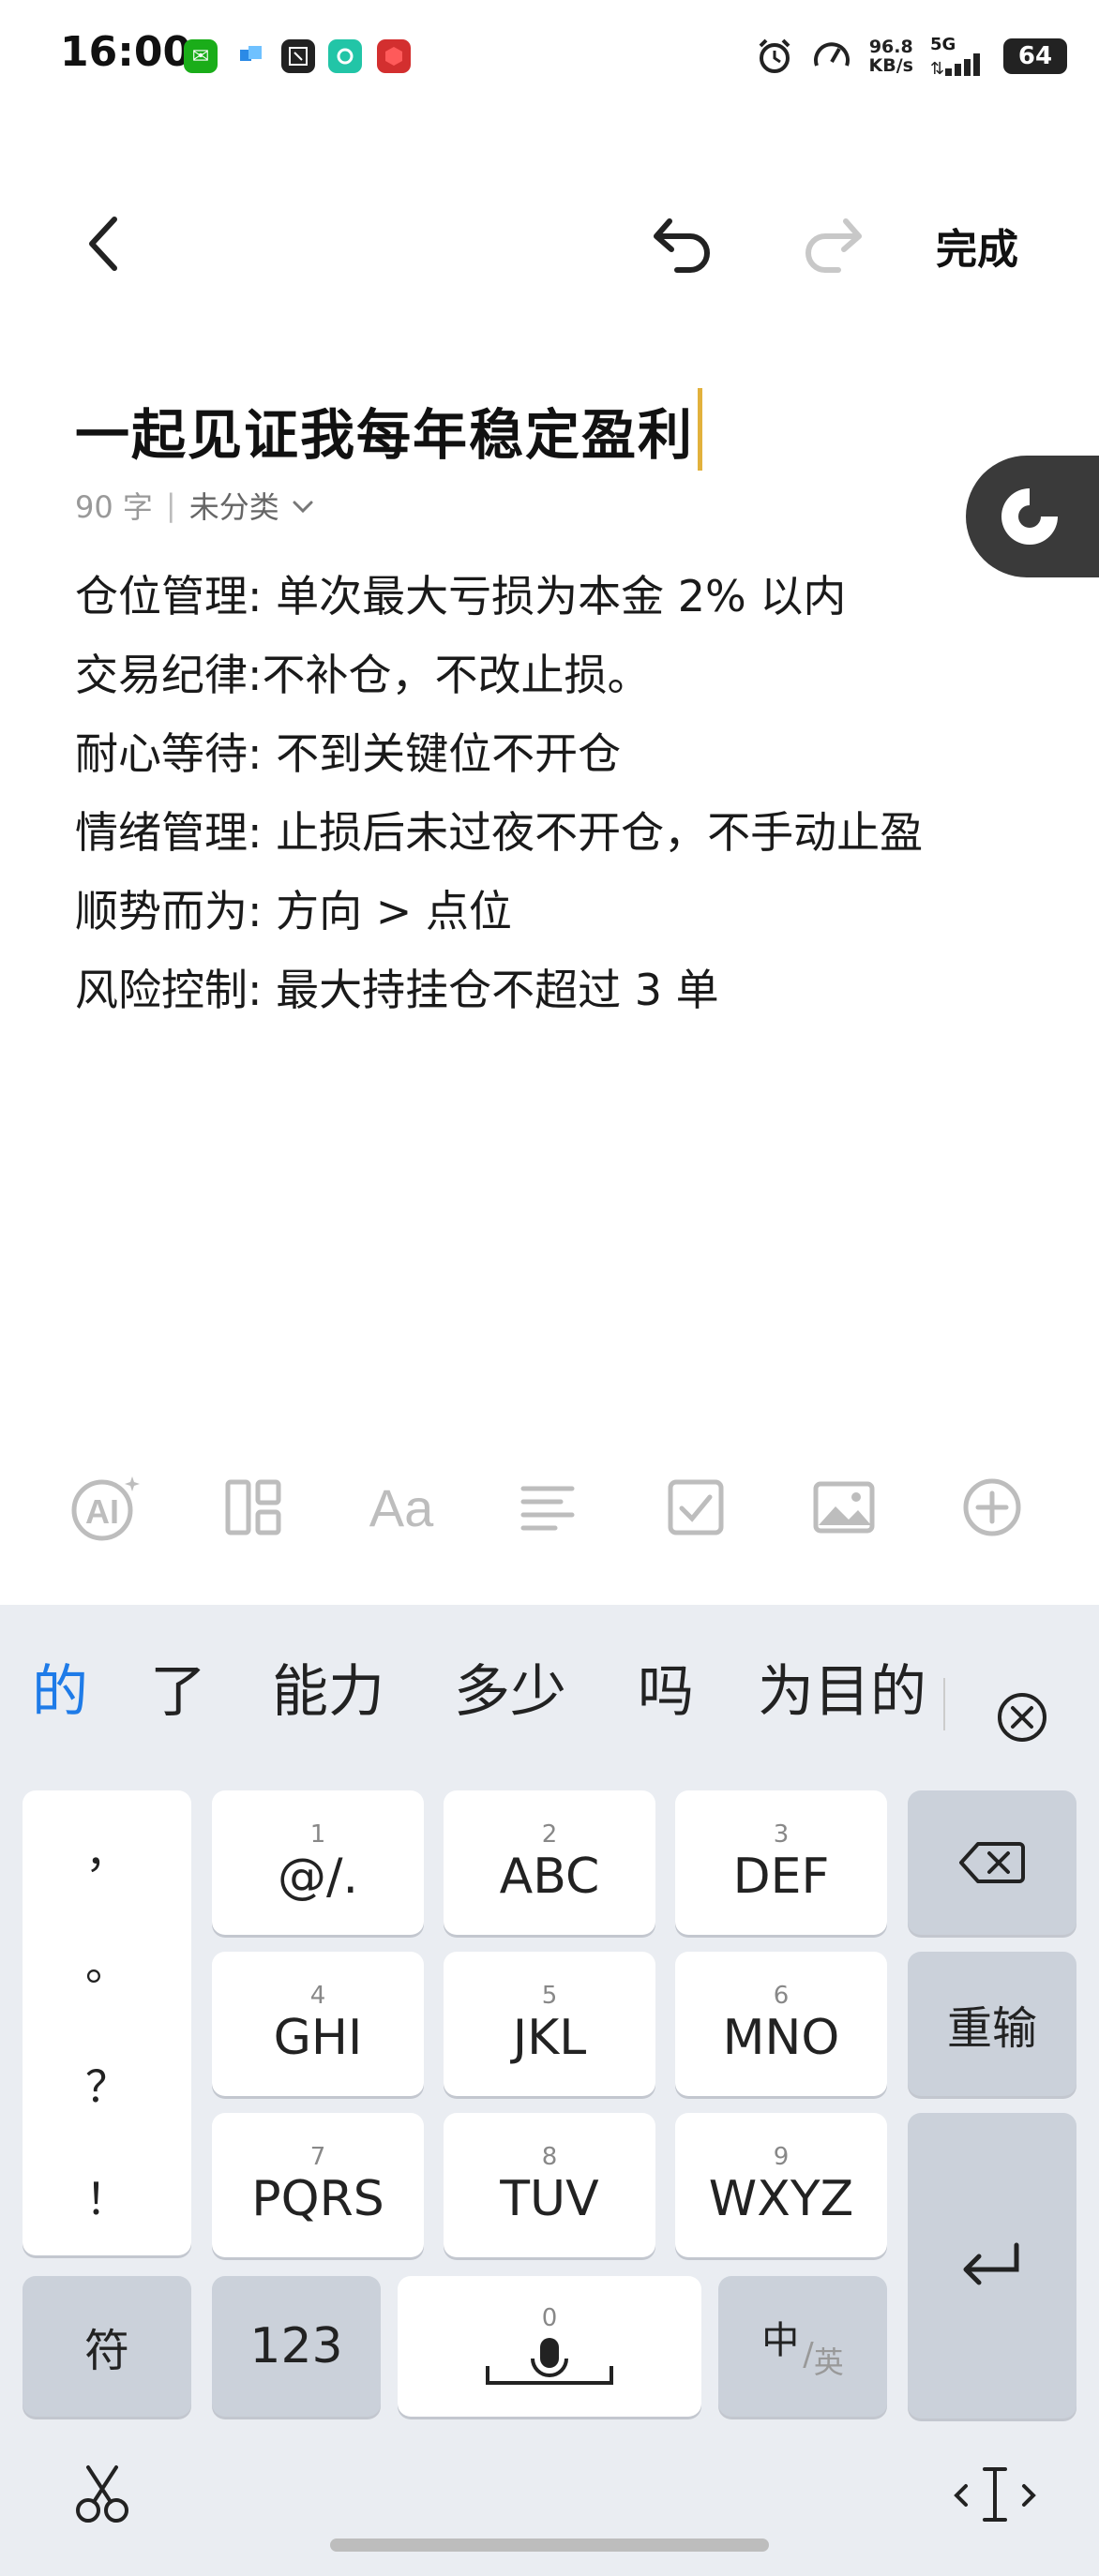  Describe the element at coordinates (389, 429) in the screenshot. I see `note-title: 一起见证我每年稳定盈利` at that location.